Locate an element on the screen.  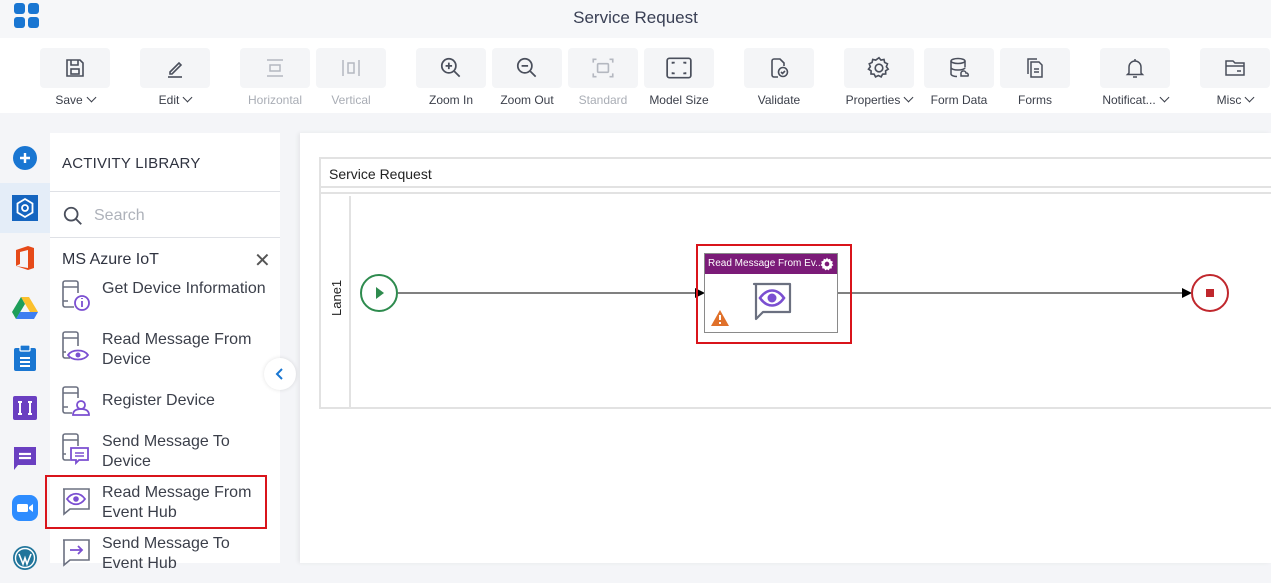
save-label: Save is located at coordinates (69, 100).